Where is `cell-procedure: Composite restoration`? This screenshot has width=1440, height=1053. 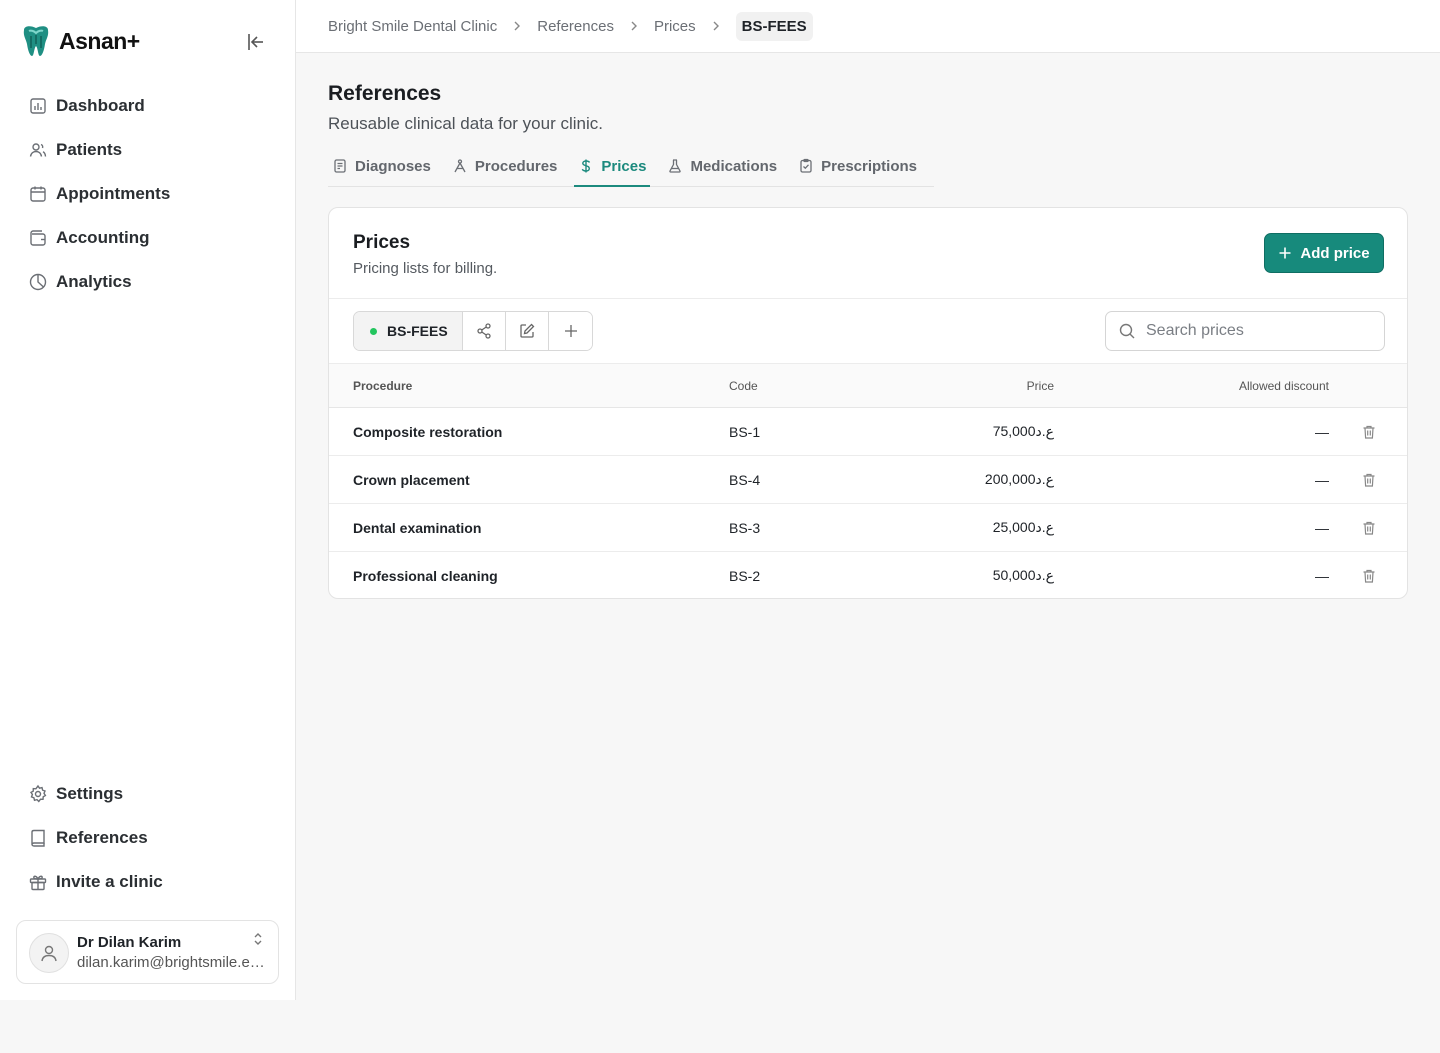 cell-procedure: Composite restoration is located at coordinates (428, 431).